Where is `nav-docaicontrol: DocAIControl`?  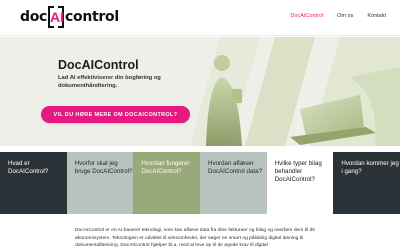 nav-docaicontrol: DocAIControl is located at coordinates (306, 16).